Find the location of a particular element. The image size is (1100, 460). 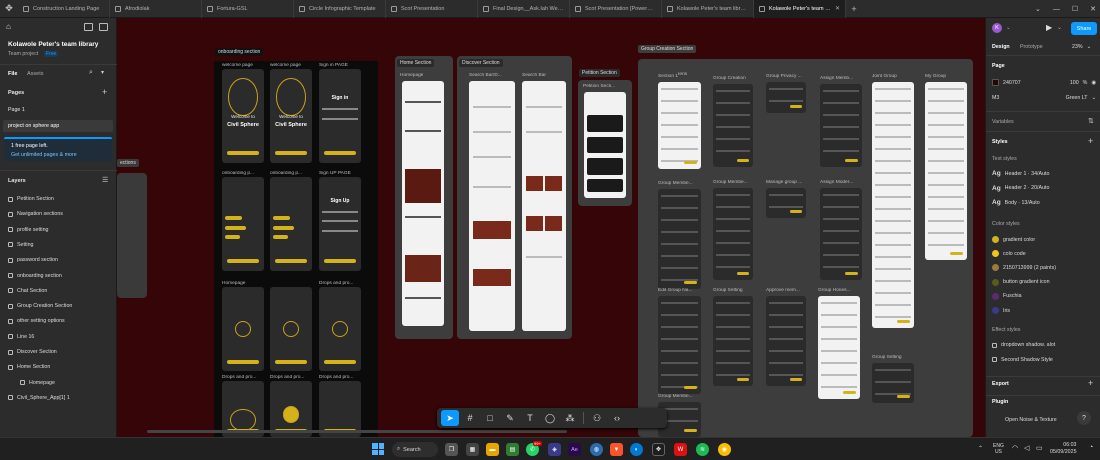

add-export-plus-icon: + is located at coordinates (1090, 383).